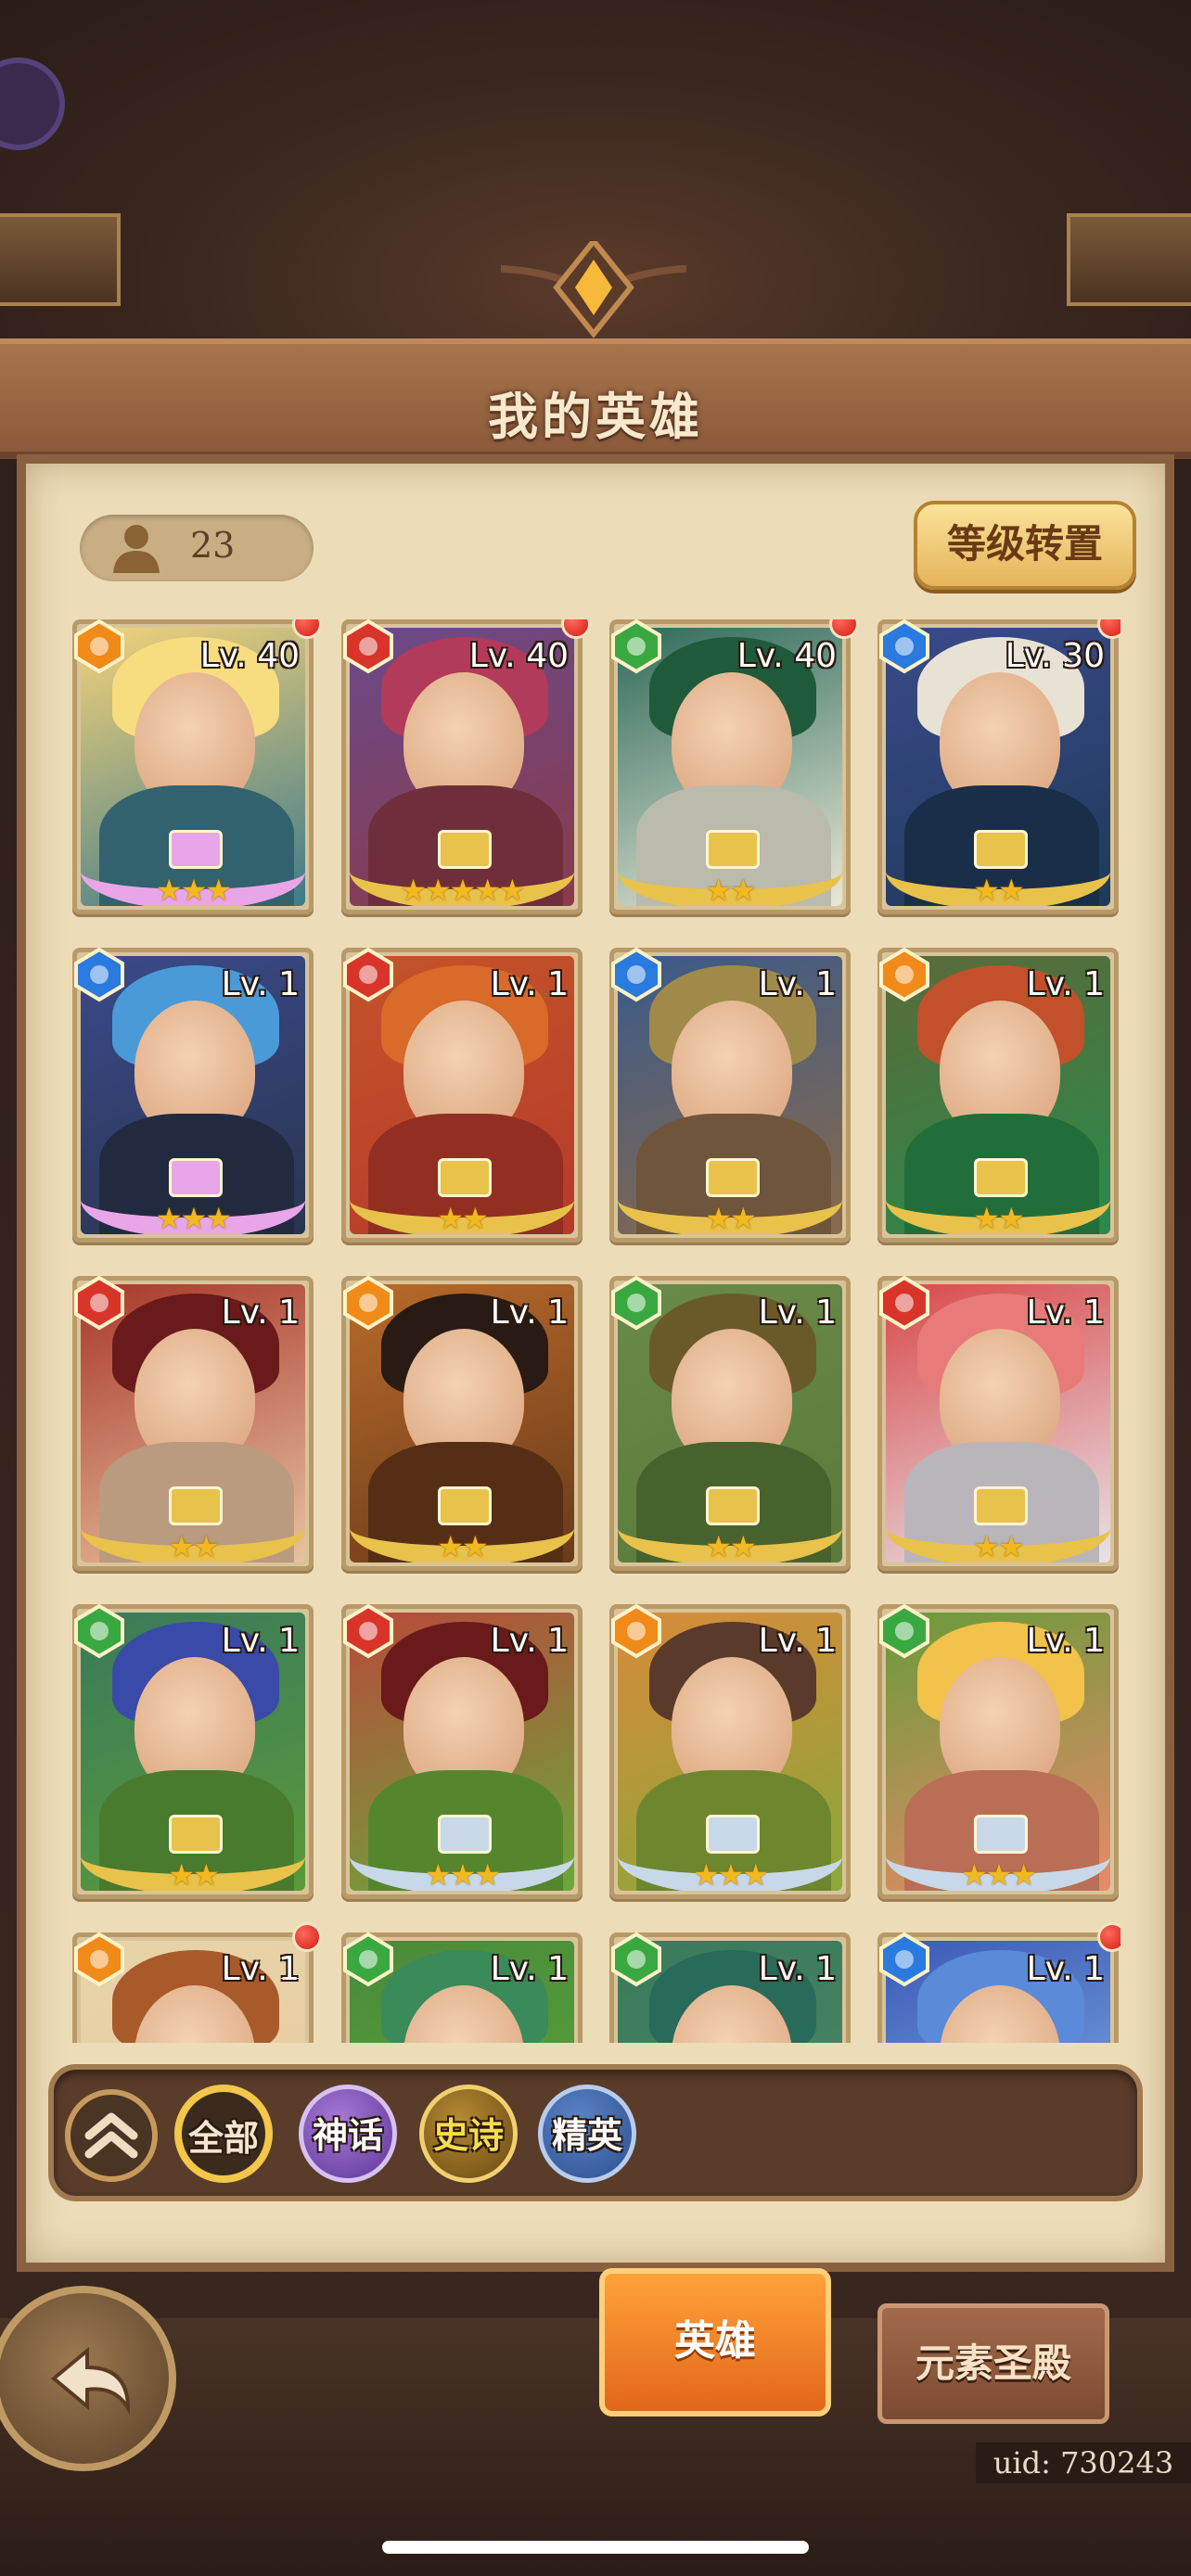  I want to click on hero-card: ★★ Lv. 30, so click(999, 766).